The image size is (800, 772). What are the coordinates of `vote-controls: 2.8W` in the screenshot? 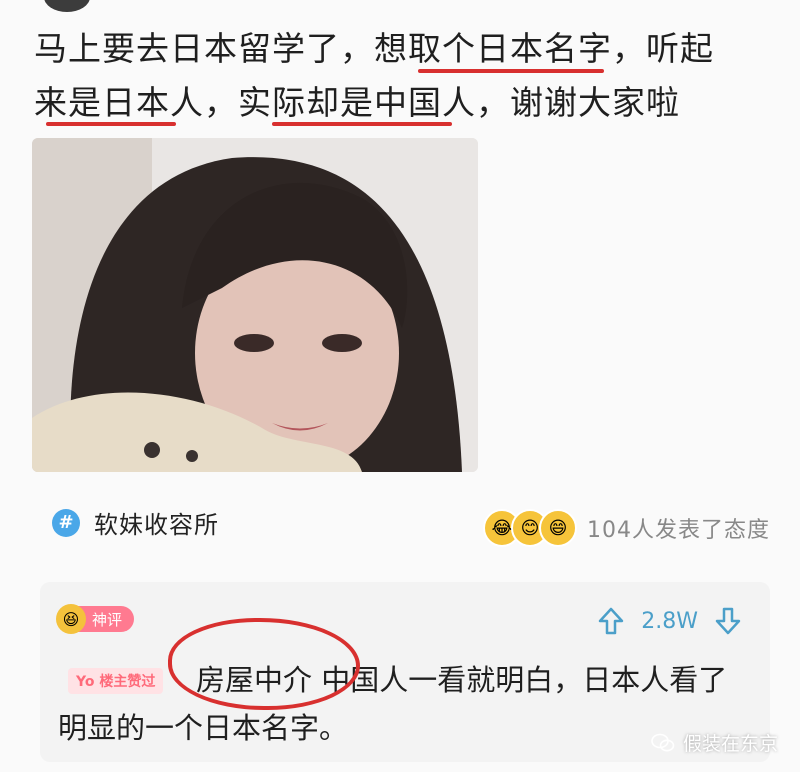 It's located at (669, 621).